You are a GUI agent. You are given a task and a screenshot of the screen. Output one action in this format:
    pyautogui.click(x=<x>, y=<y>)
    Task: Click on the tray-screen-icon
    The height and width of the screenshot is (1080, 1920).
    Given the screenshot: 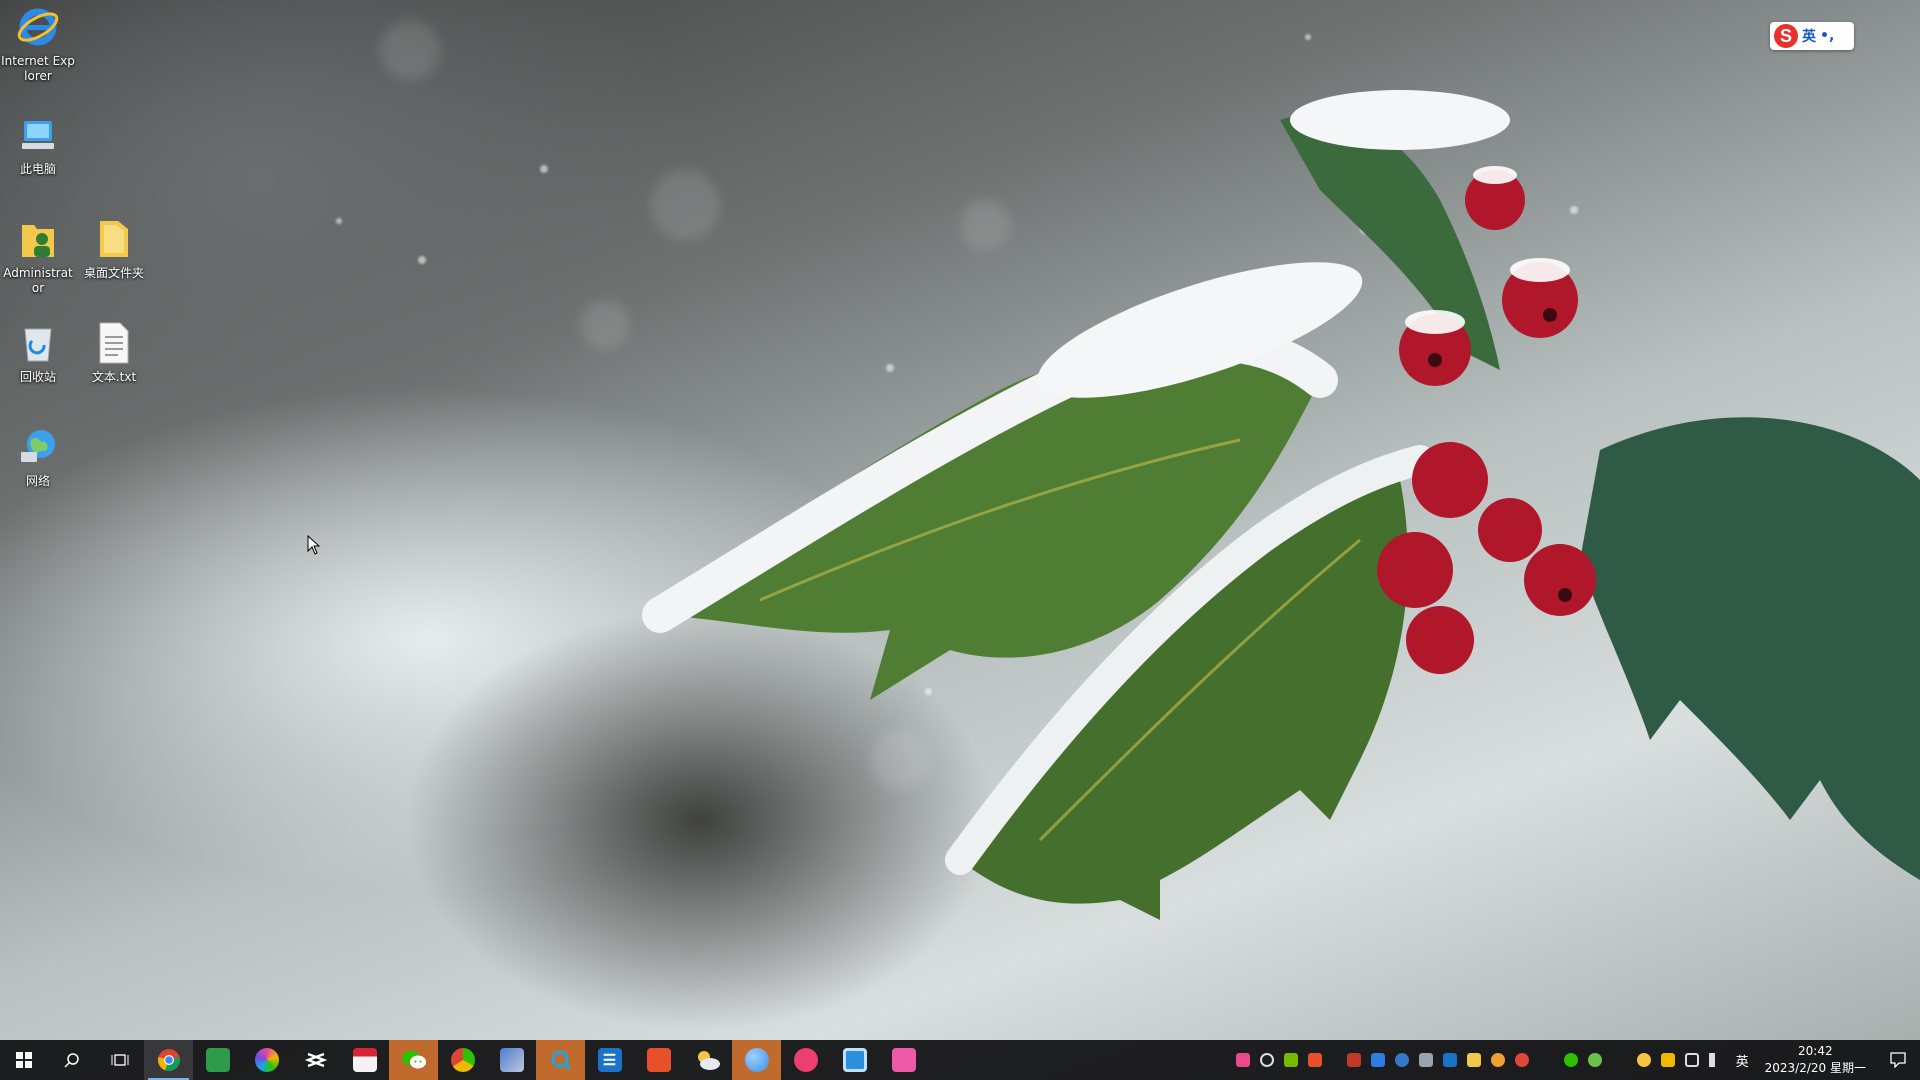 What is the action you would take?
    pyautogui.click(x=1425, y=1060)
    